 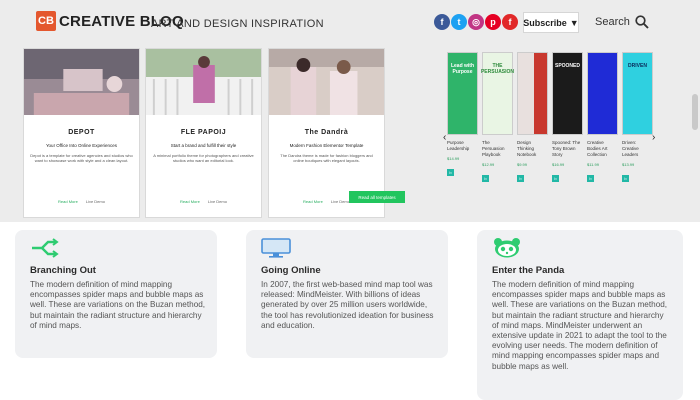 I want to click on book-title: Design Thinking Notebook, so click(x=527, y=148).